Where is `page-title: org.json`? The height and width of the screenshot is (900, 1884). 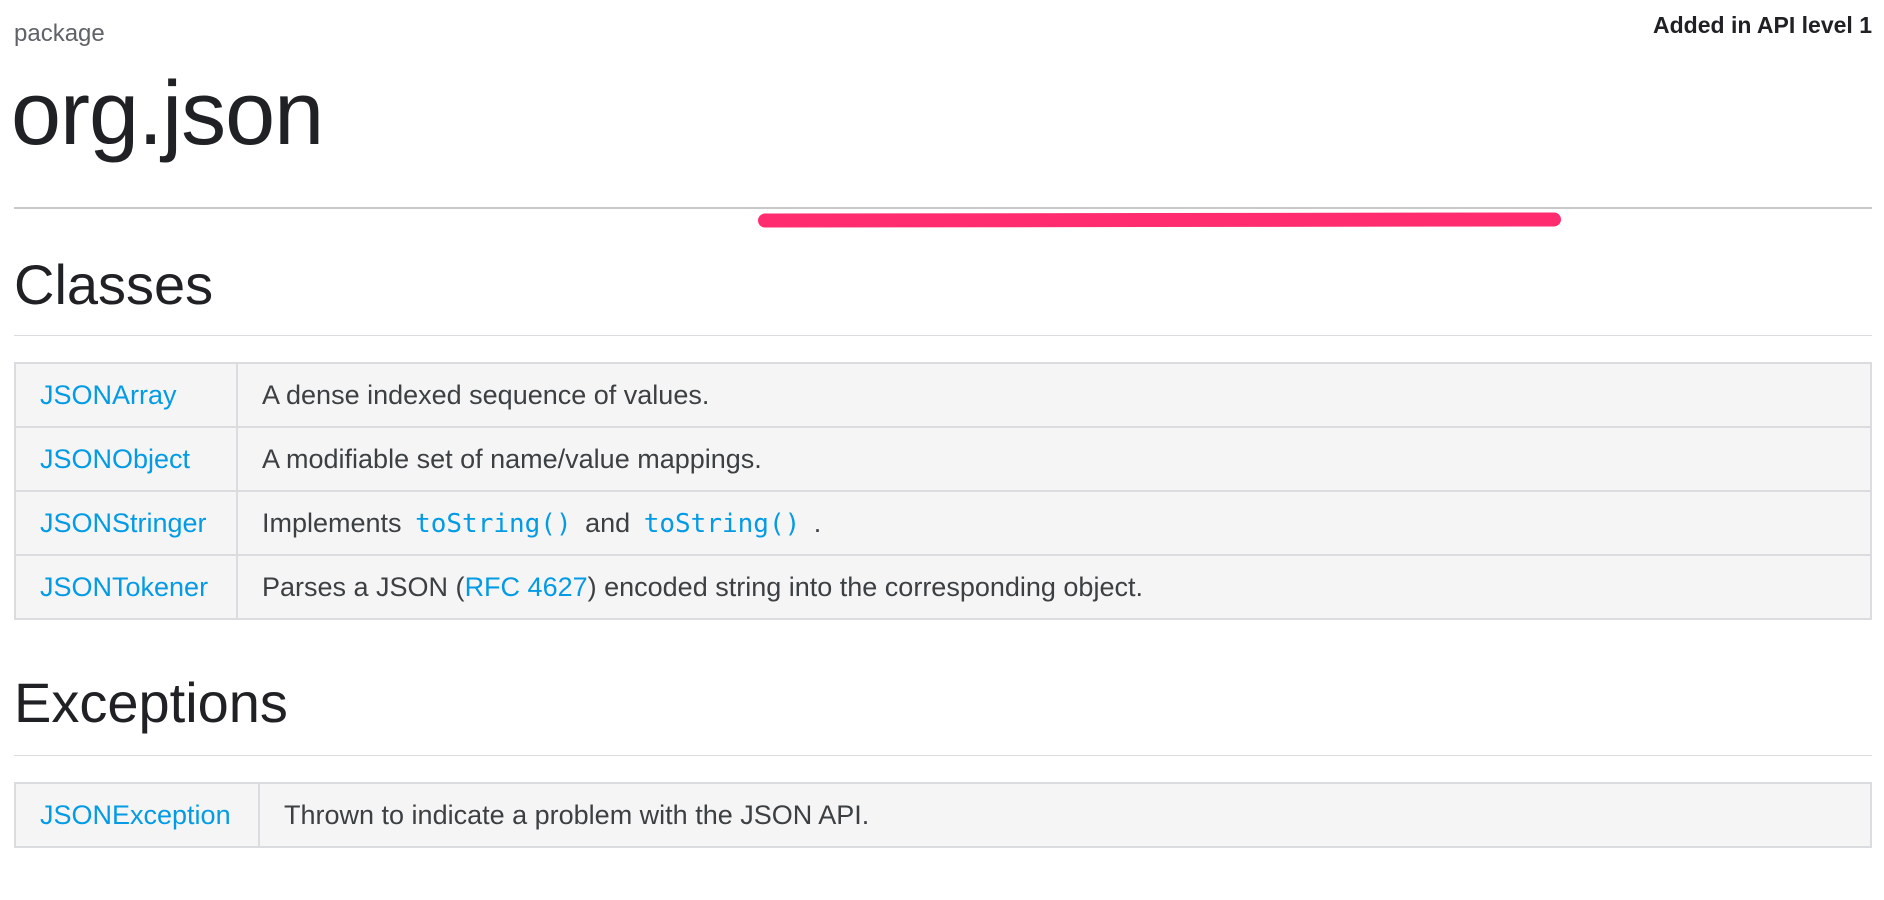 page-title: org.json is located at coordinates (167, 114).